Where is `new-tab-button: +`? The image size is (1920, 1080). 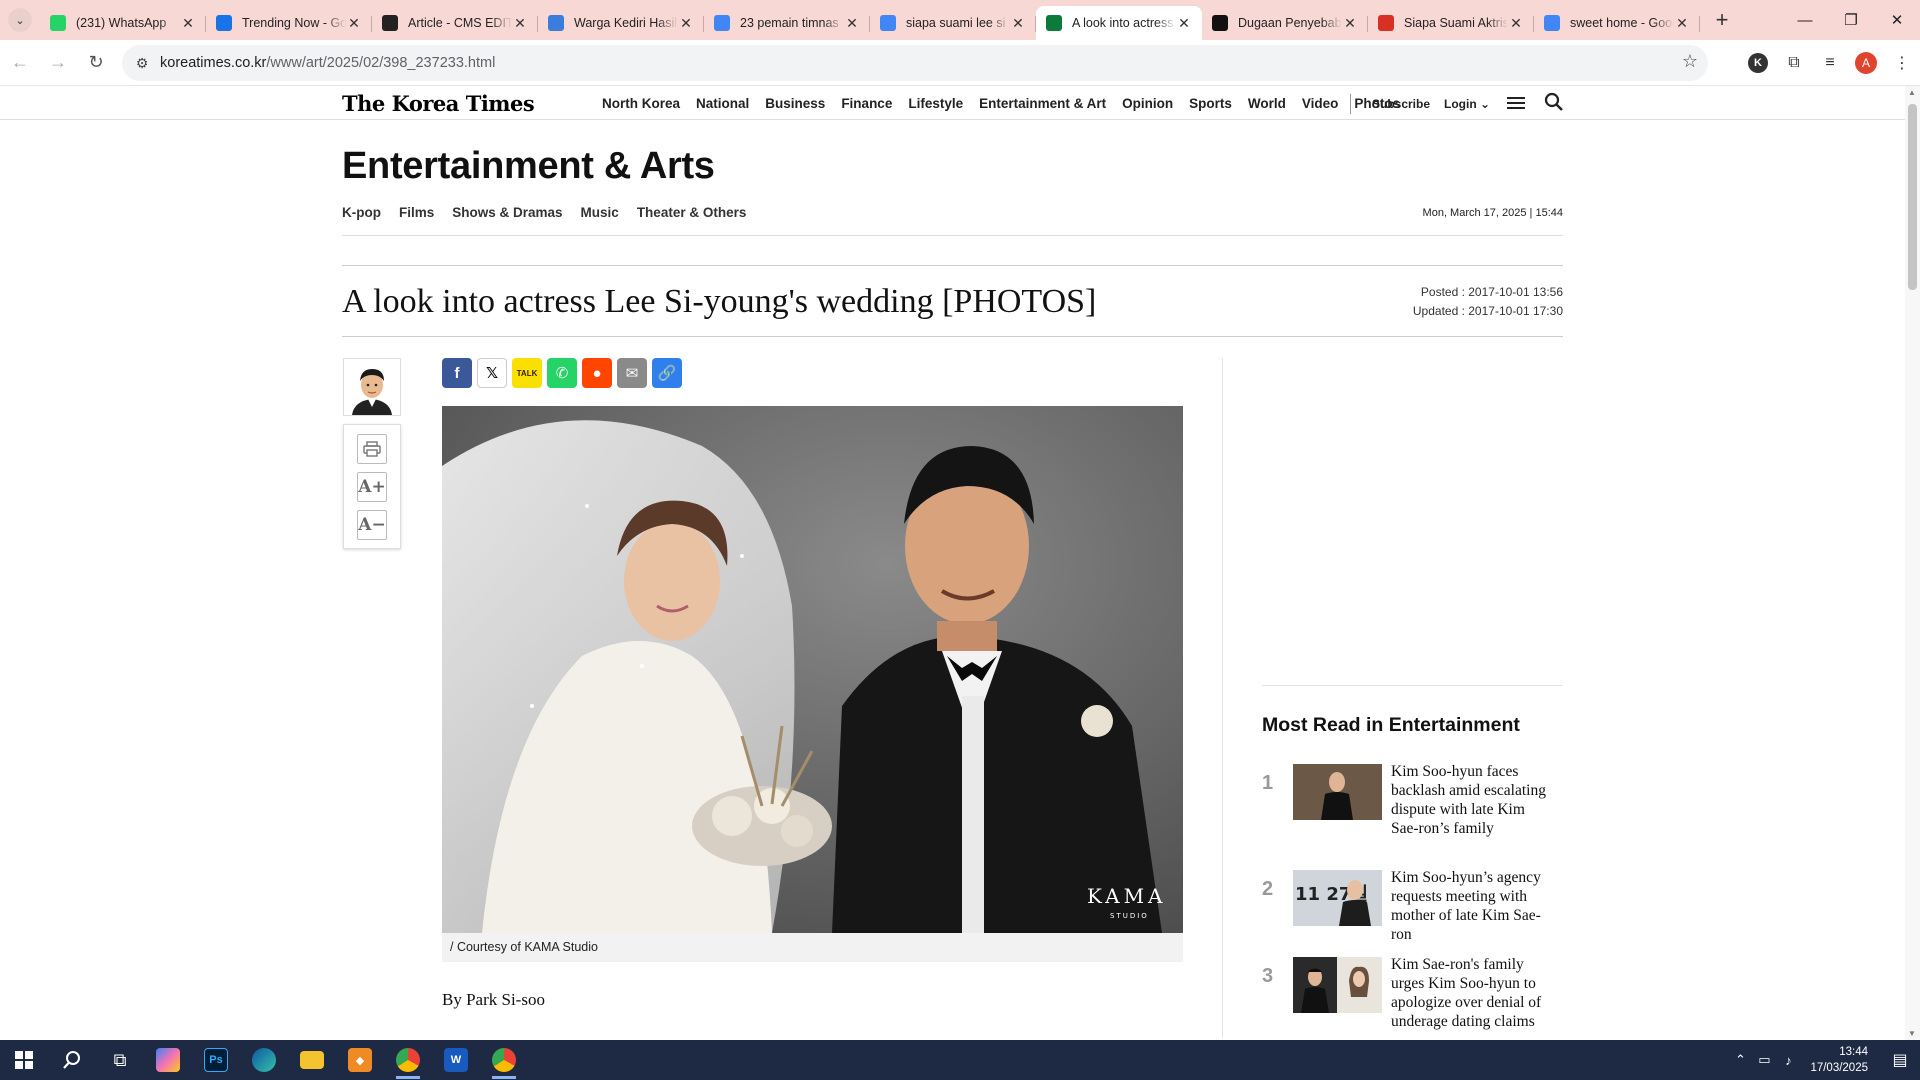 new-tab-button: + is located at coordinates (1722, 20).